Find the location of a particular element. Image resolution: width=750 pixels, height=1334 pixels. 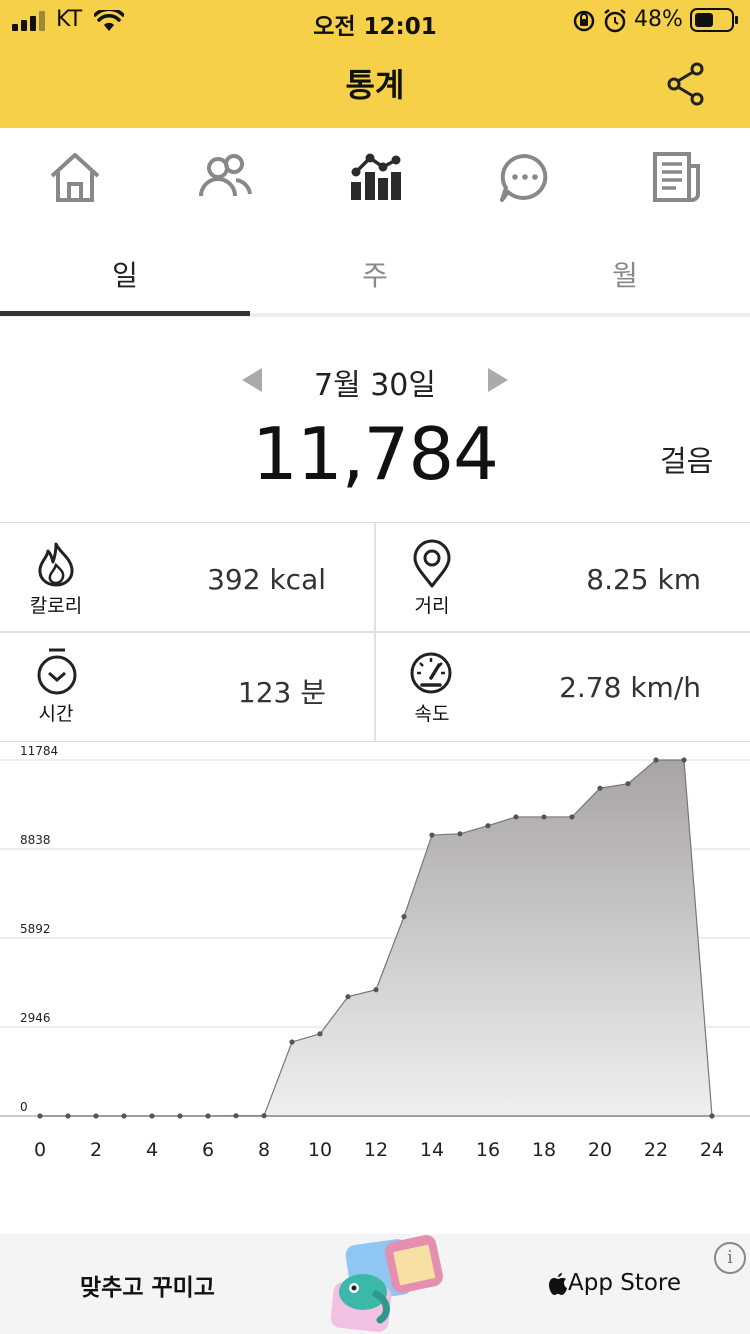

ad-text: 맞추고 꾸미고 is located at coordinates (147, 1288).